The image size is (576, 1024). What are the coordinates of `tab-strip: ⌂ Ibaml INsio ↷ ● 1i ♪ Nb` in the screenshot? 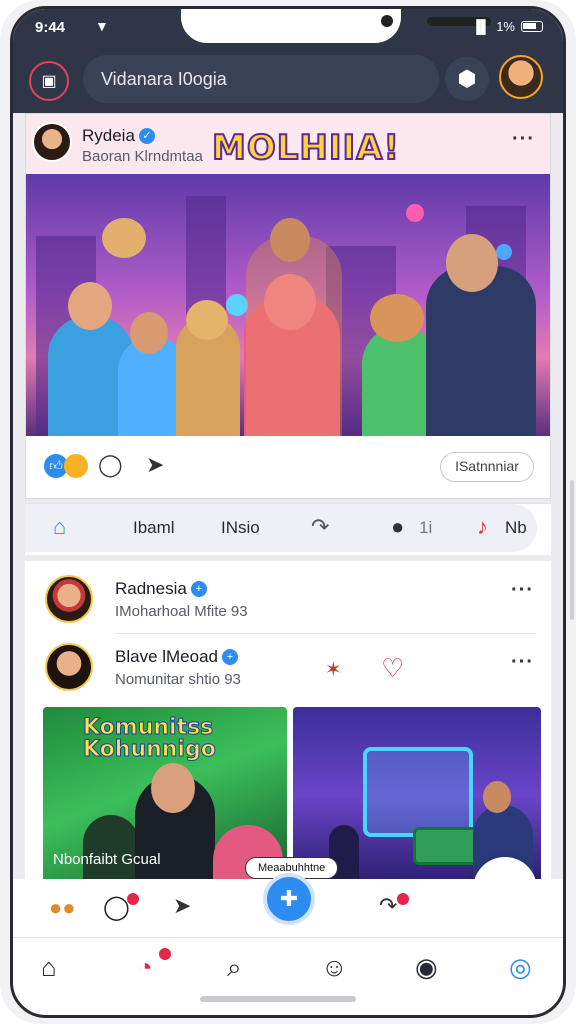 It's located at (288, 529).